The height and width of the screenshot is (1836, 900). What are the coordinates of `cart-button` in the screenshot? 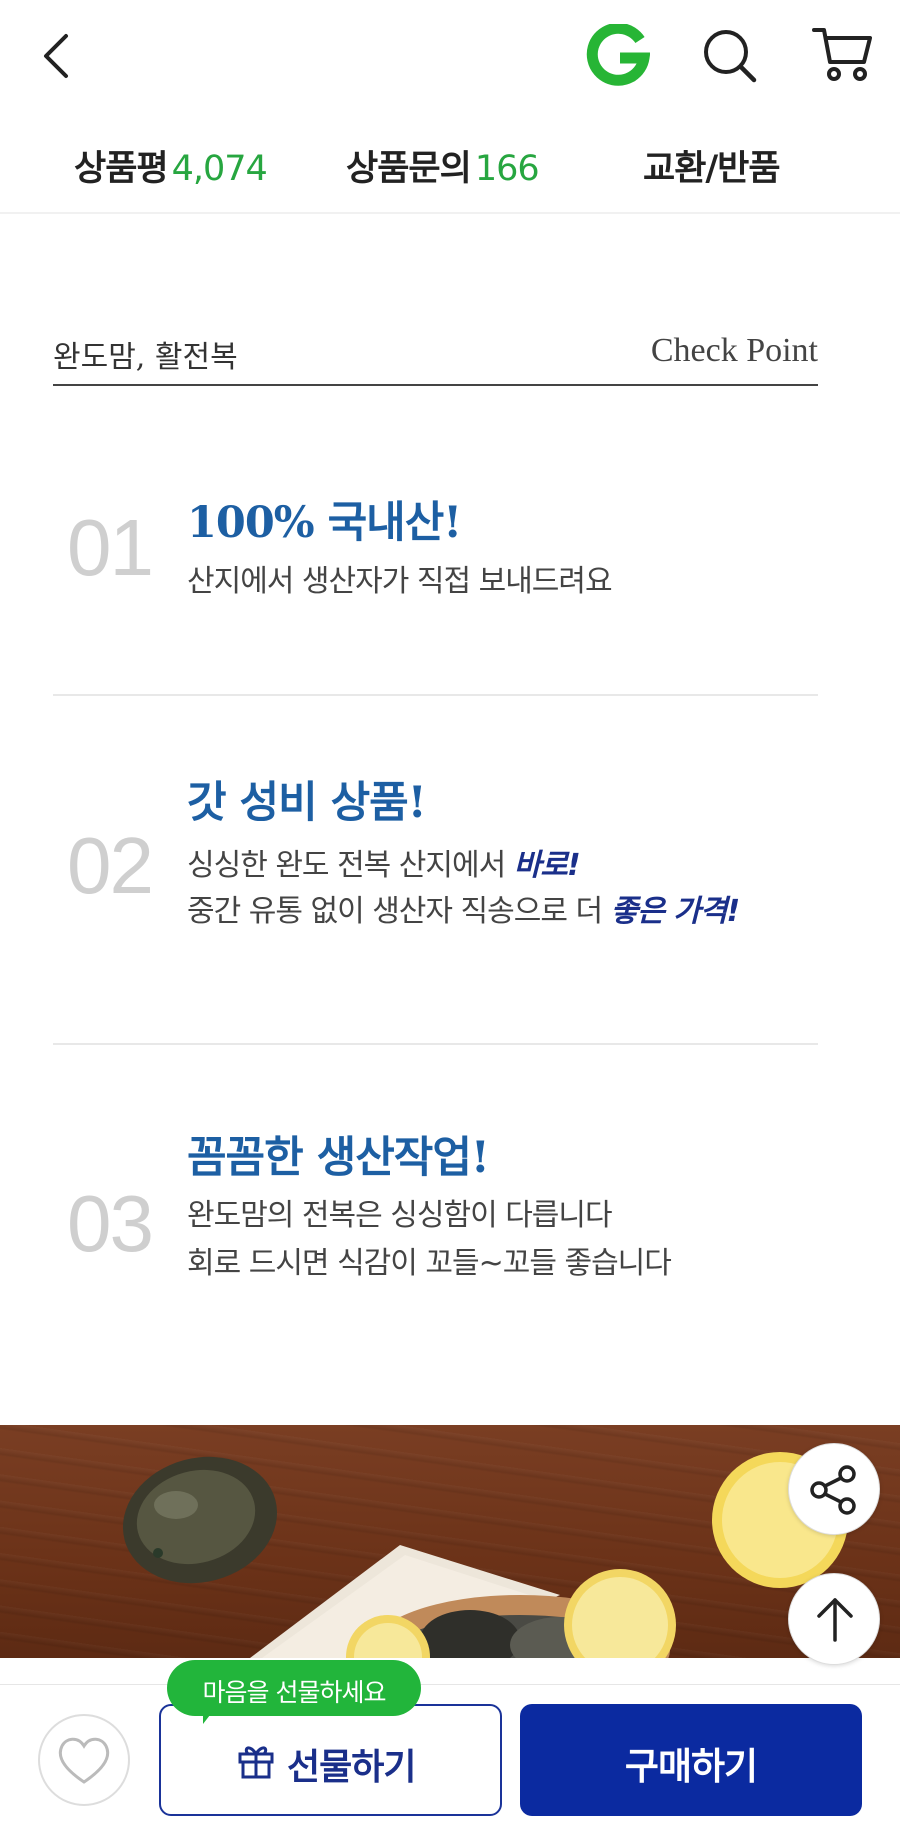 It's located at (842, 55).